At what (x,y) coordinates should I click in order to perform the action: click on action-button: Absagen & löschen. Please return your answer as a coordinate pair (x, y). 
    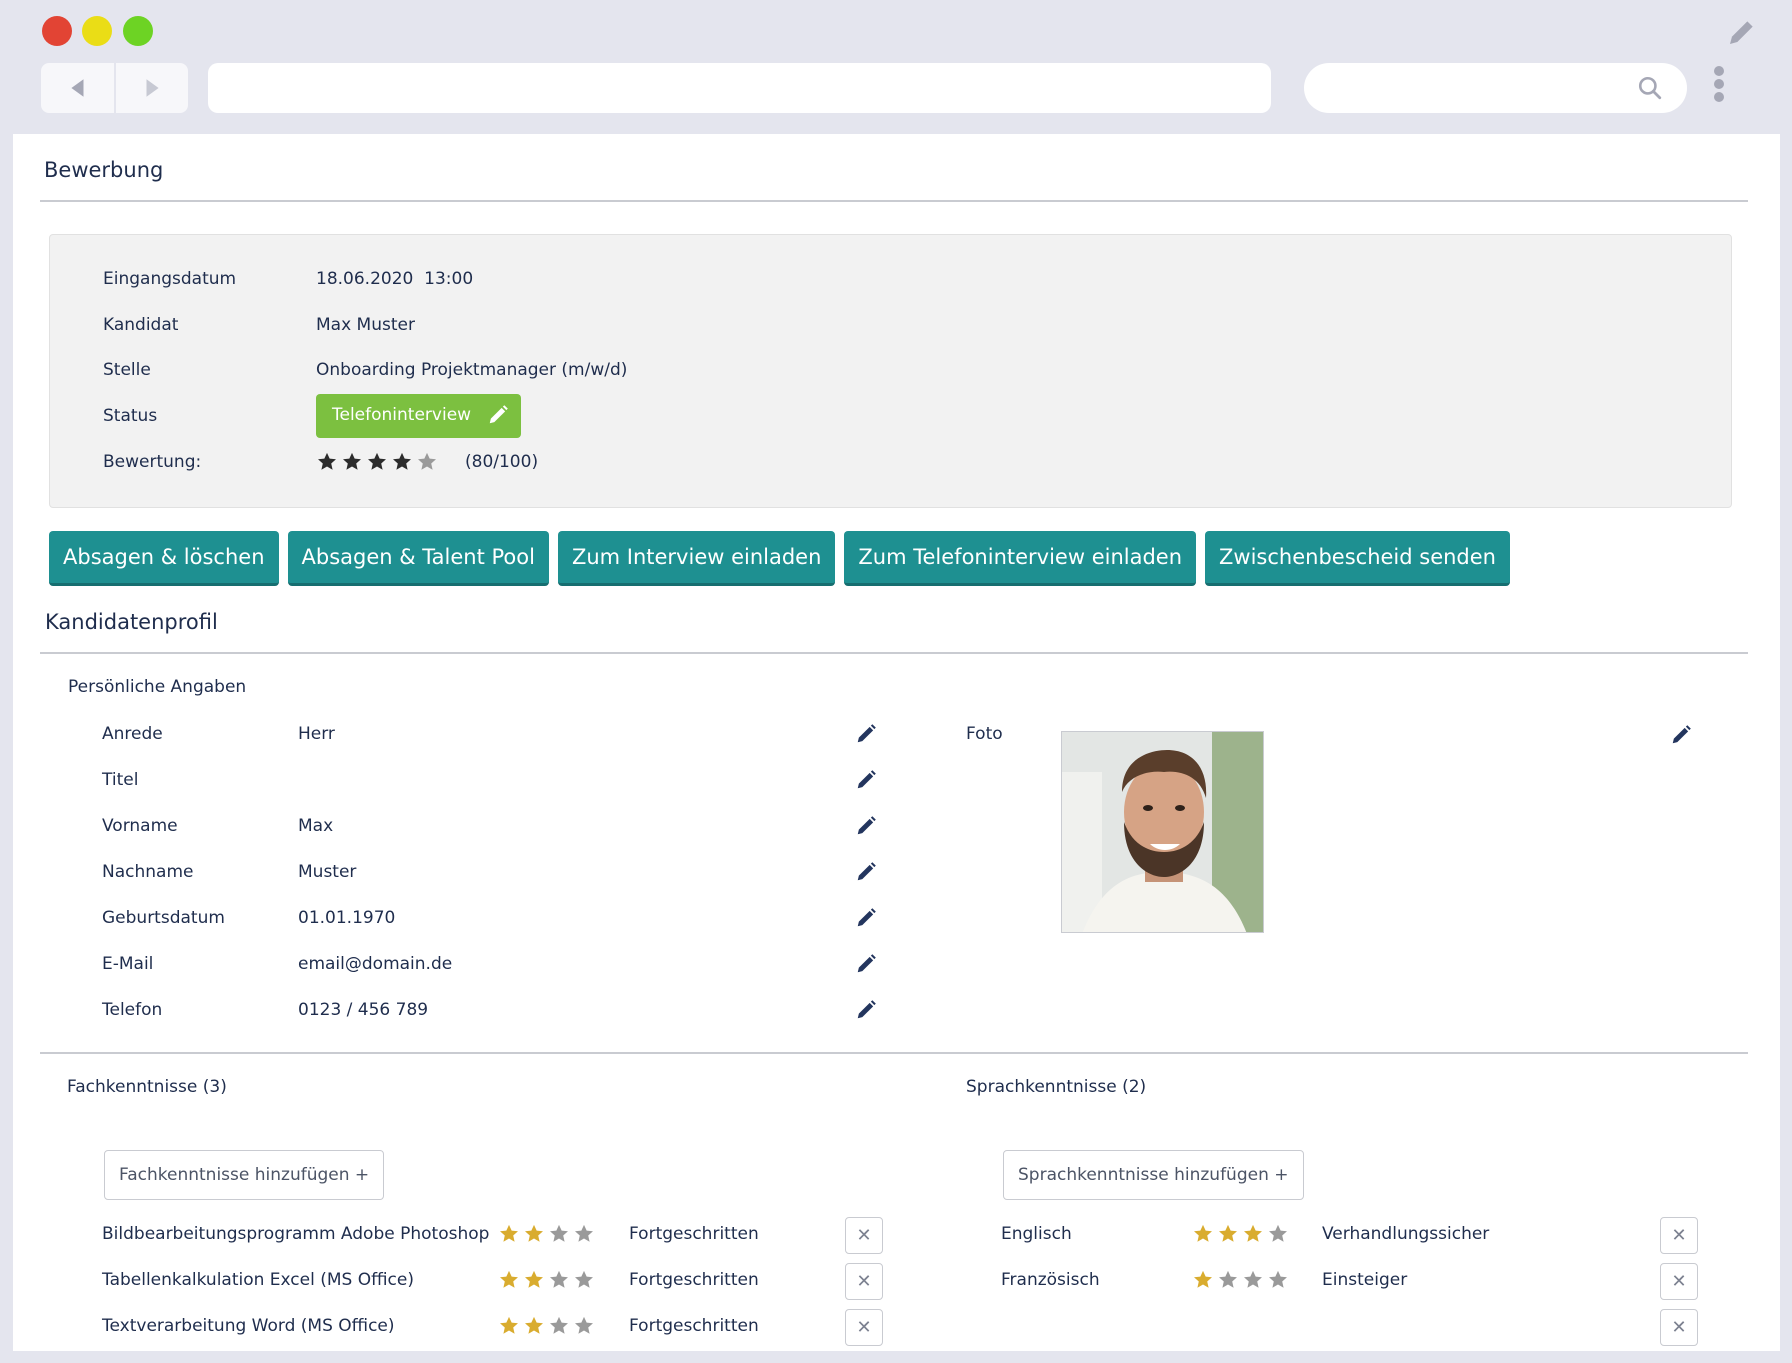
    Looking at the image, I should click on (164, 558).